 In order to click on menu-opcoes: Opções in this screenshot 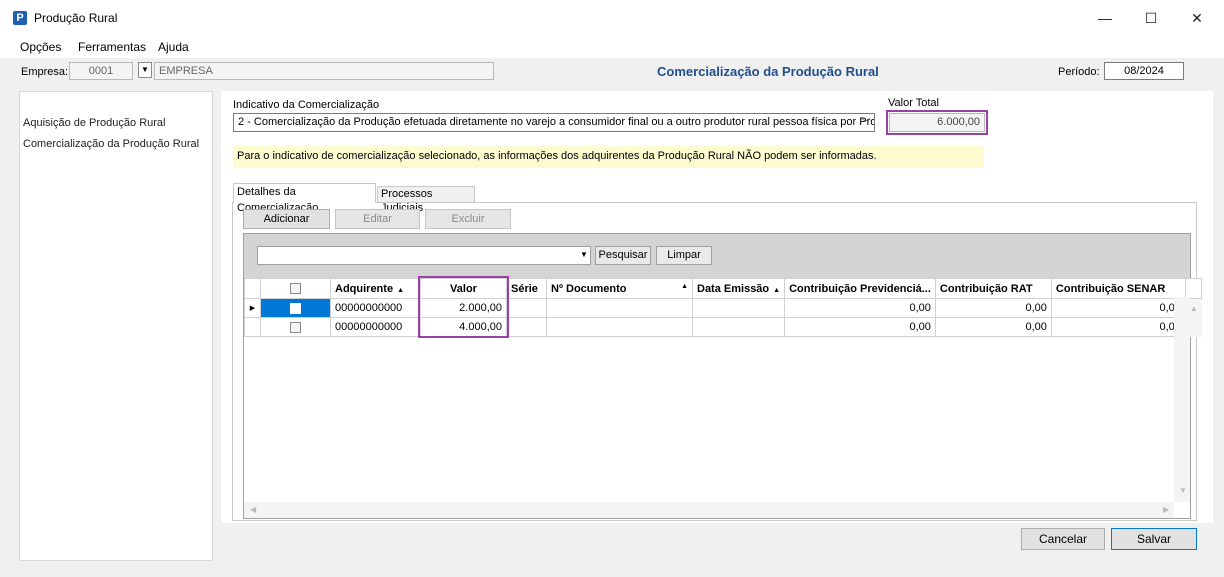, I will do `click(40, 47)`.